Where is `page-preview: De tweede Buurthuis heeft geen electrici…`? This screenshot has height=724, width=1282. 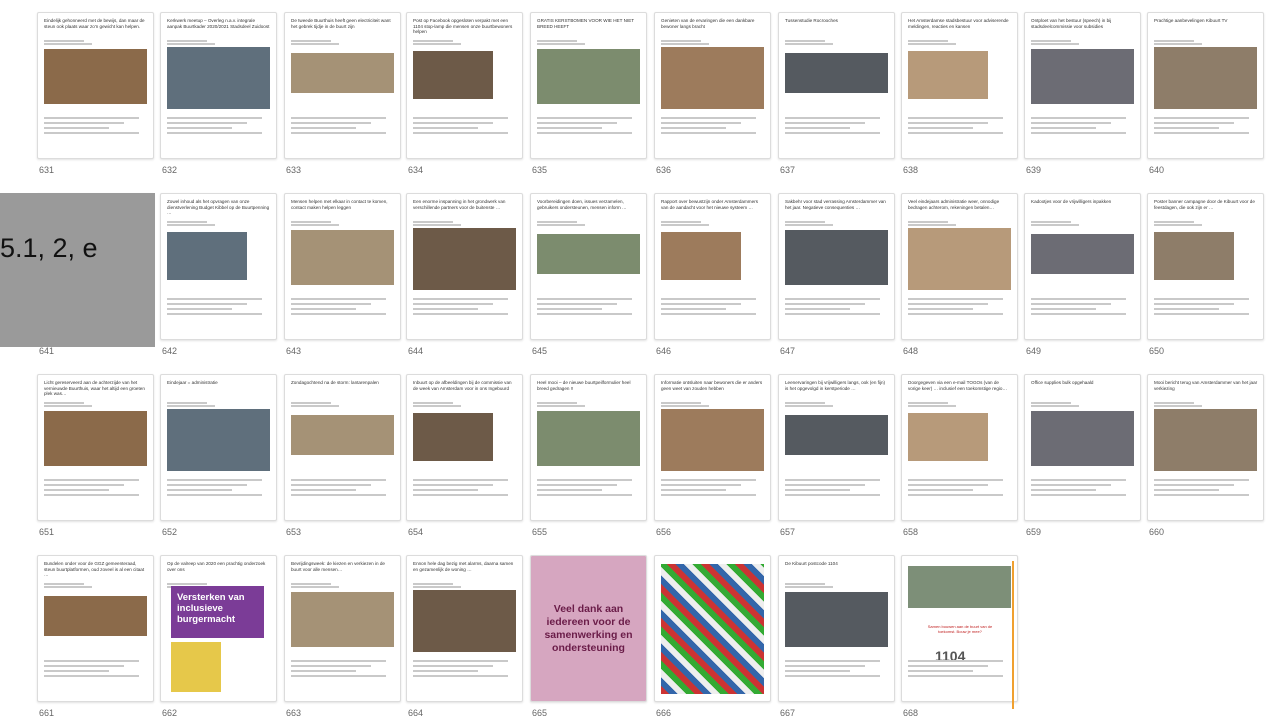
page-preview: De tweede Buurthuis heeft geen electrici… is located at coordinates (342, 85).